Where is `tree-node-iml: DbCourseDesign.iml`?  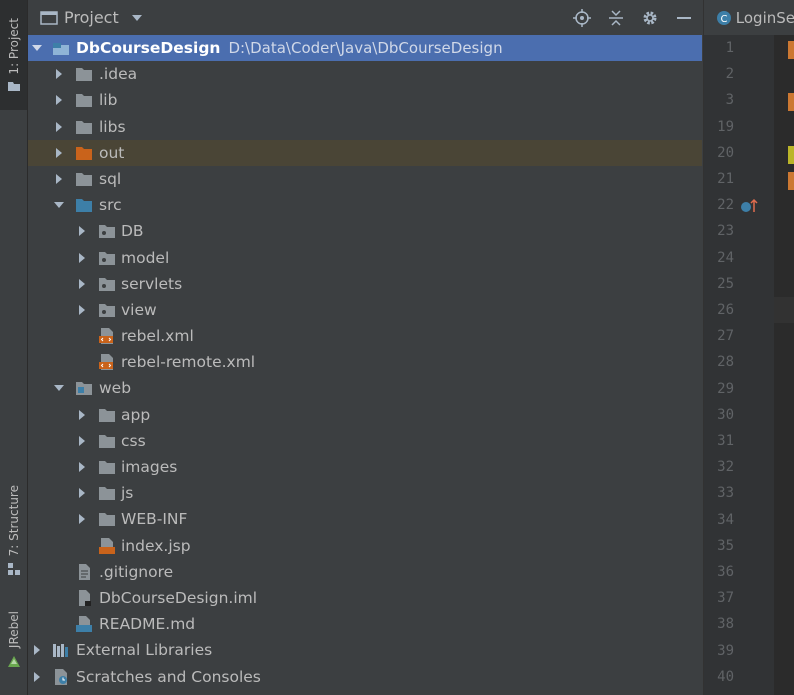
tree-node-iml: DbCourseDesign.iml is located at coordinates (365, 598).